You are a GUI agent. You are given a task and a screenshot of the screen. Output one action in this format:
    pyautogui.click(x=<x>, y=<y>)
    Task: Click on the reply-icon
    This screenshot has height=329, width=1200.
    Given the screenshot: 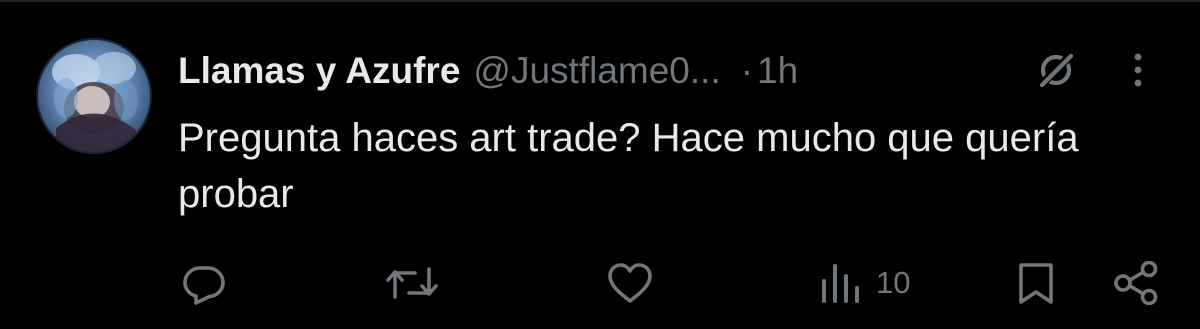 What is the action you would take?
    pyautogui.click(x=204, y=283)
    